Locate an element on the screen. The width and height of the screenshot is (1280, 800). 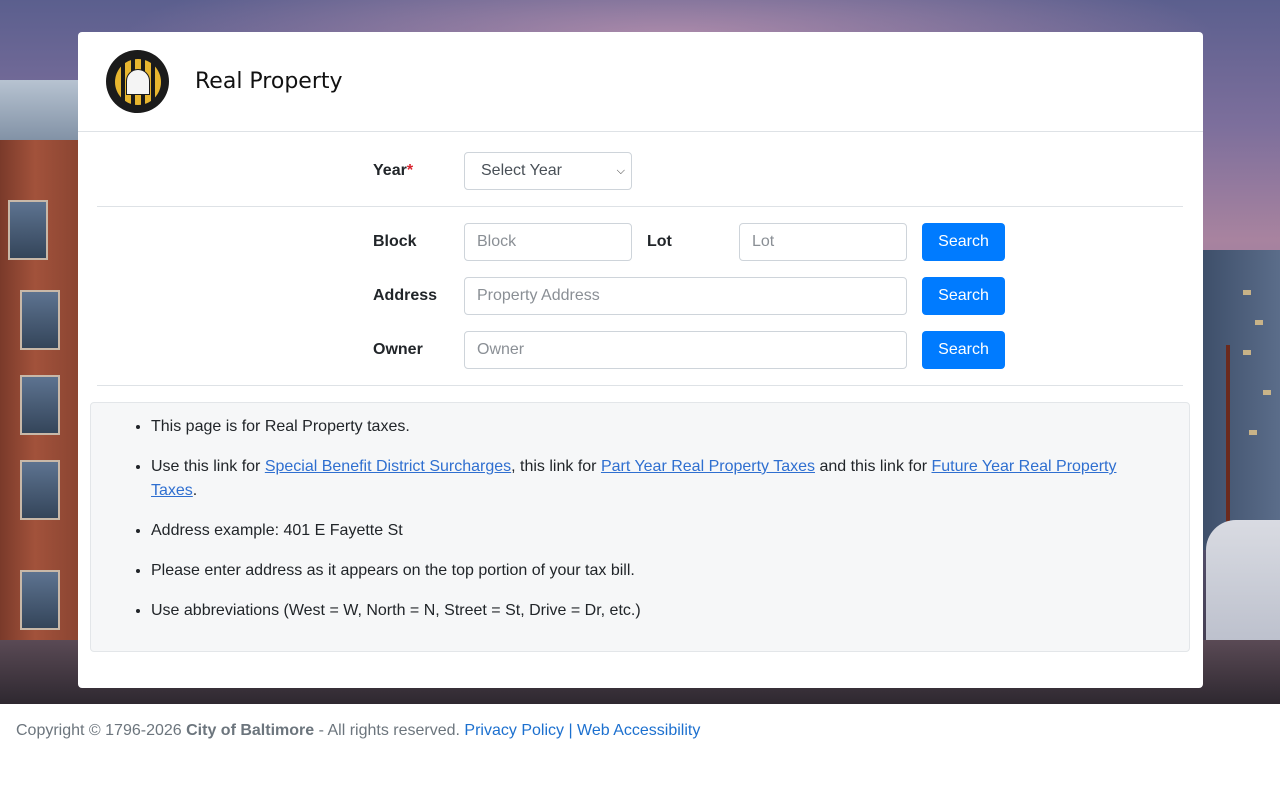
owner-label: Owner is located at coordinates (398, 349).